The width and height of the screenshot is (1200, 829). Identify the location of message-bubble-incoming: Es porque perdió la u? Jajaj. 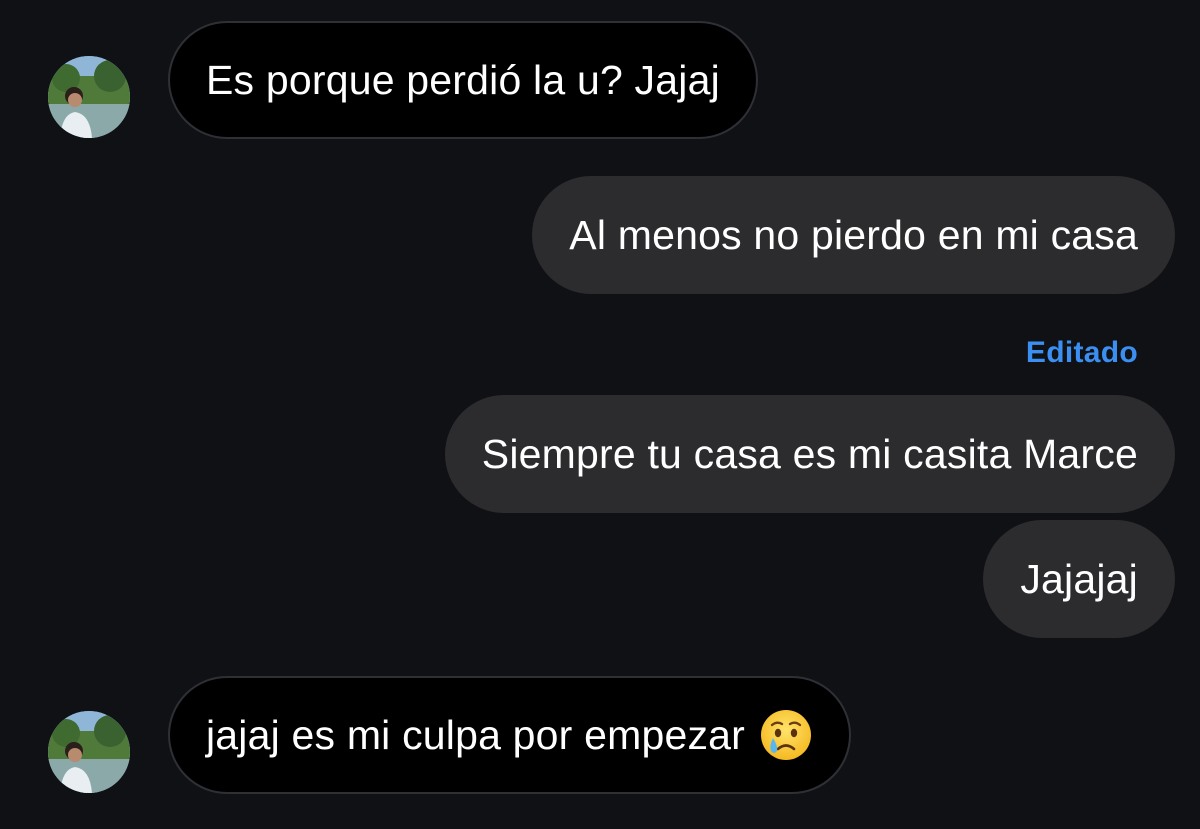
(463, 80).